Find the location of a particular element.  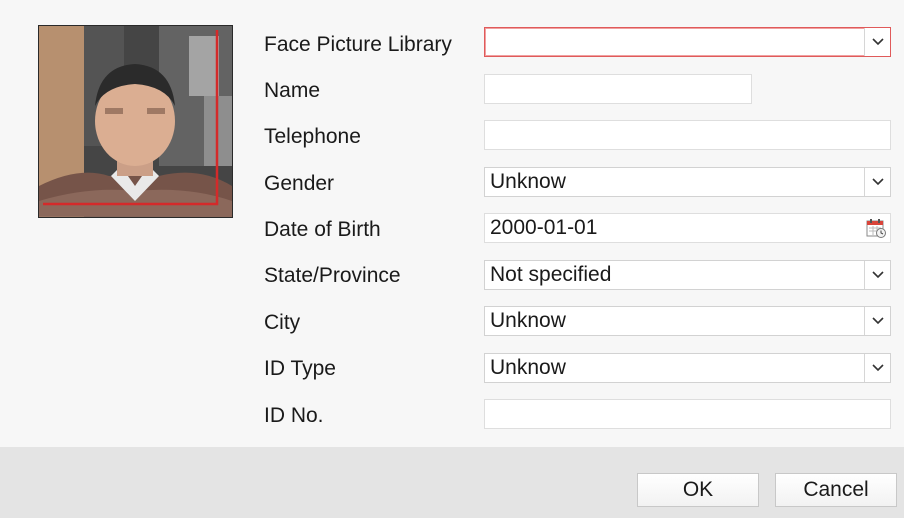

id-type-select: Unknow is located at coordinates (687, 368).